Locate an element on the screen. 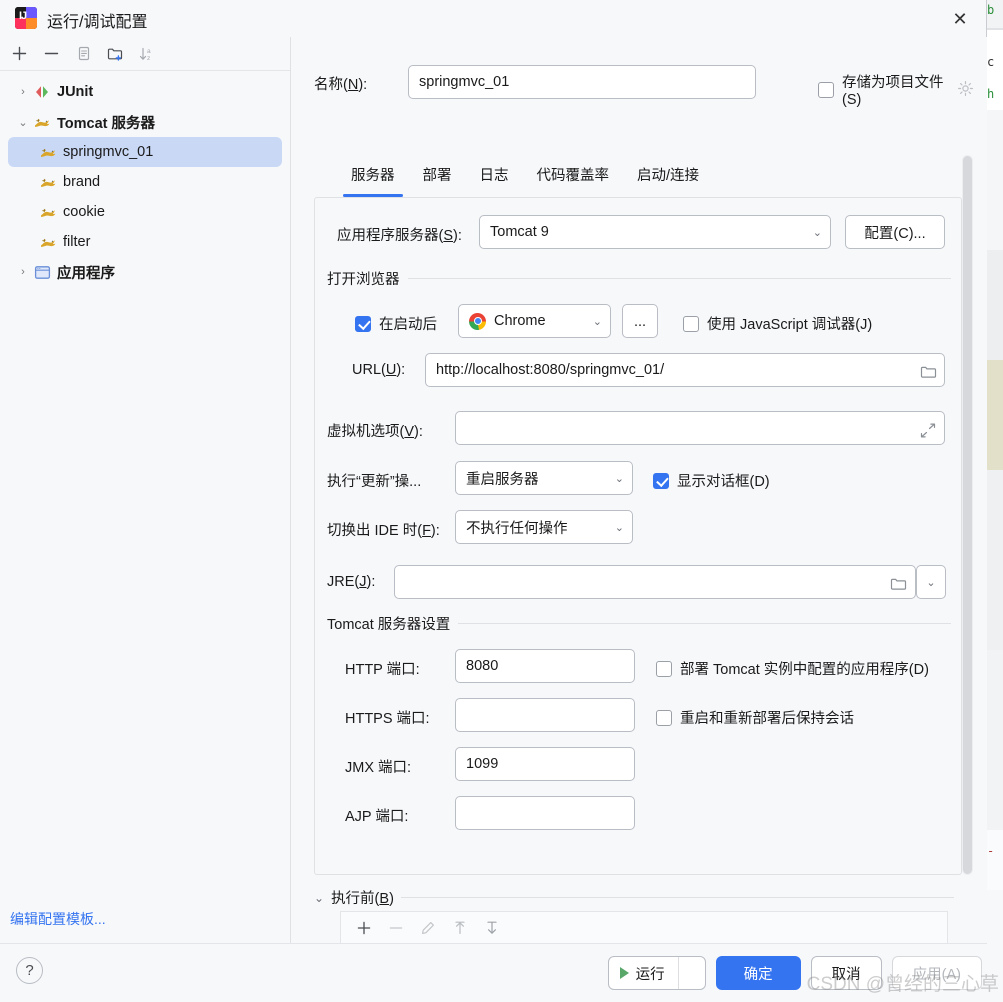 This screenshot has height=1002, width=1003. scrollbar-thumb is located at coordinates (967, 515).